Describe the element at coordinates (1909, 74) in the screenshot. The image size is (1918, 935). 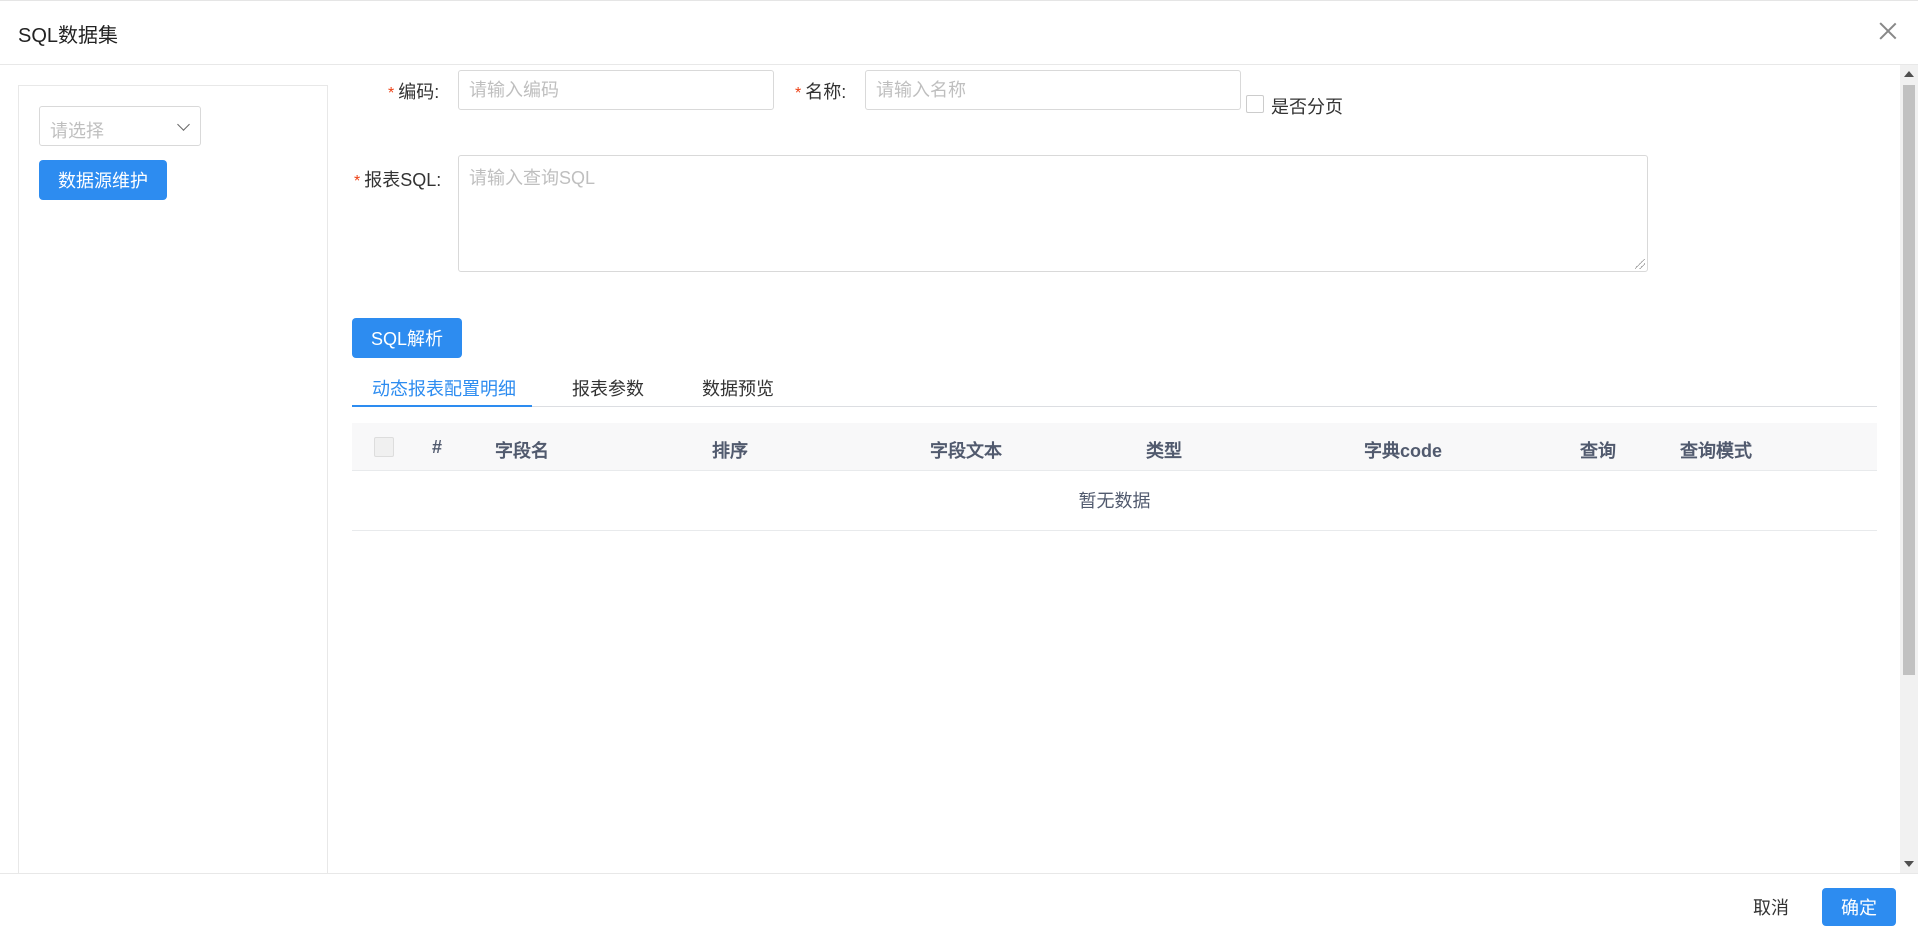
I see `scroll-up-icon` at that location.